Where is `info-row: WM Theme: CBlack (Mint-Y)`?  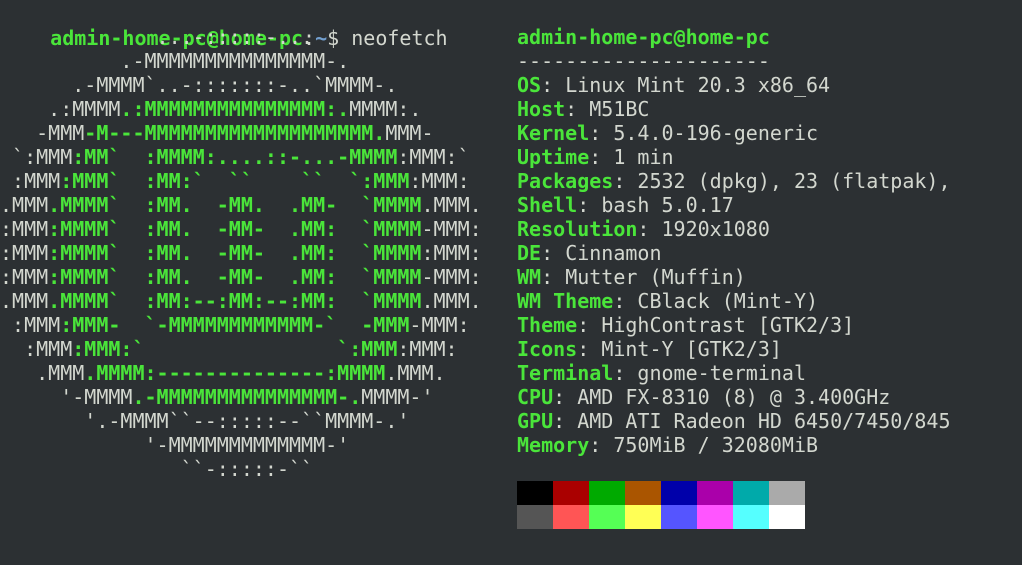
info-row: WM Theme: CBlack (Mint-Y) is located at coordinates (667, 301).